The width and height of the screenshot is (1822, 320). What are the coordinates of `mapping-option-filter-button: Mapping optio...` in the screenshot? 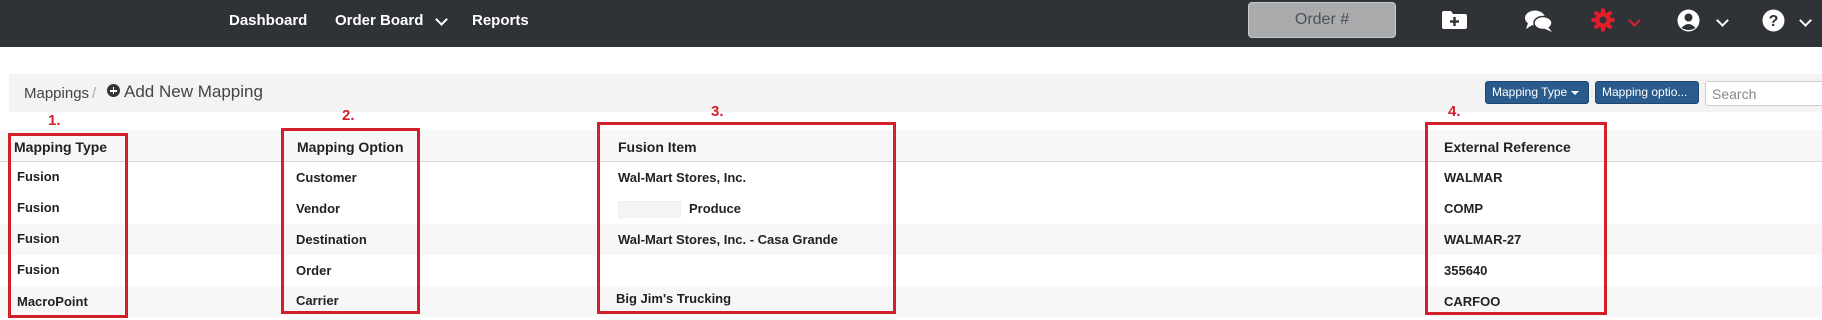 It's located at (1647, 92).